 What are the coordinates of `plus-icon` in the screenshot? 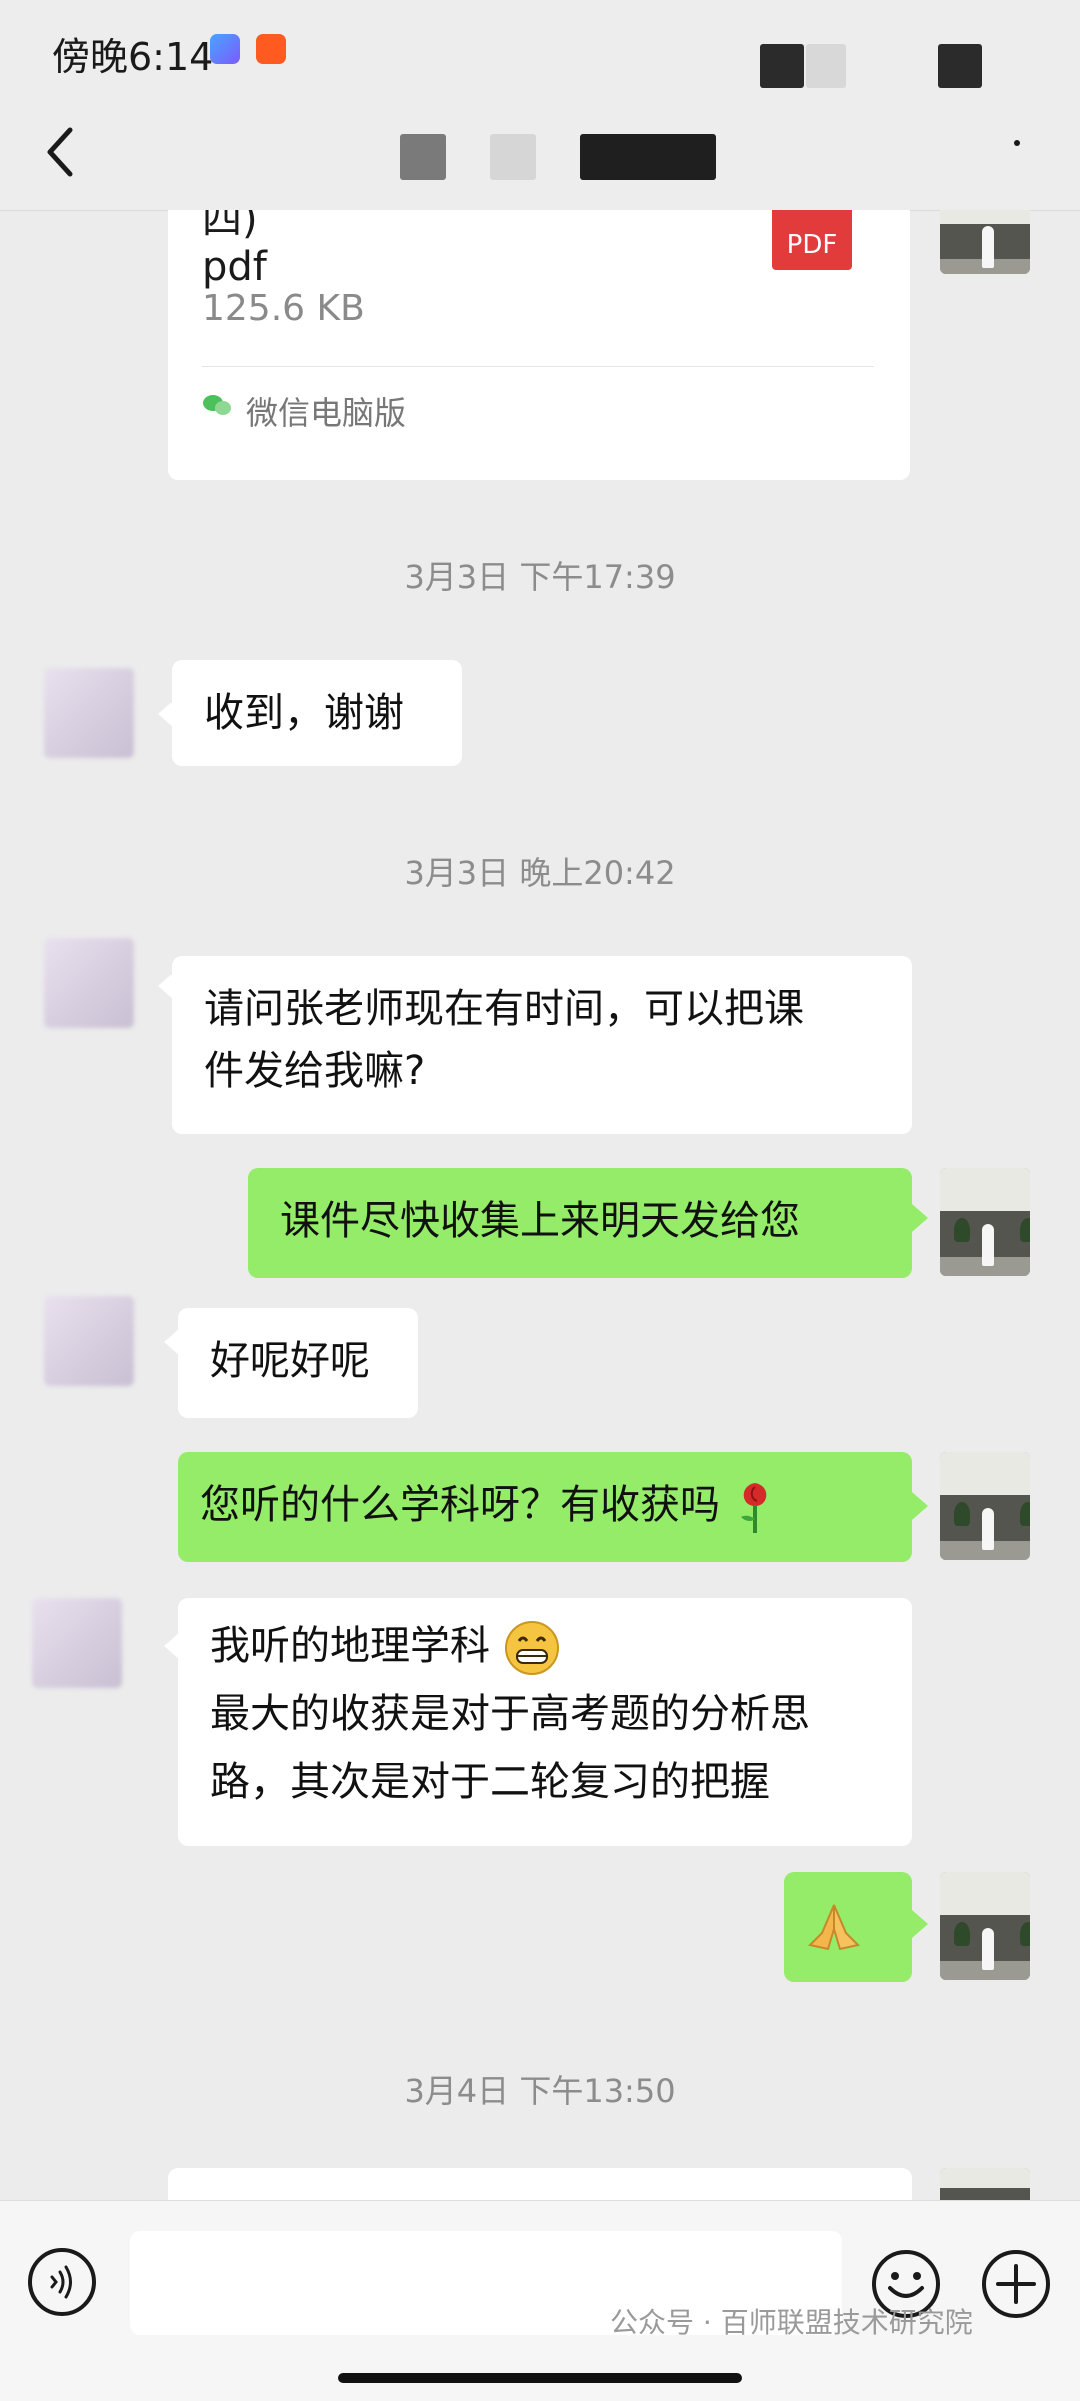 It's located at (1016, 2284).